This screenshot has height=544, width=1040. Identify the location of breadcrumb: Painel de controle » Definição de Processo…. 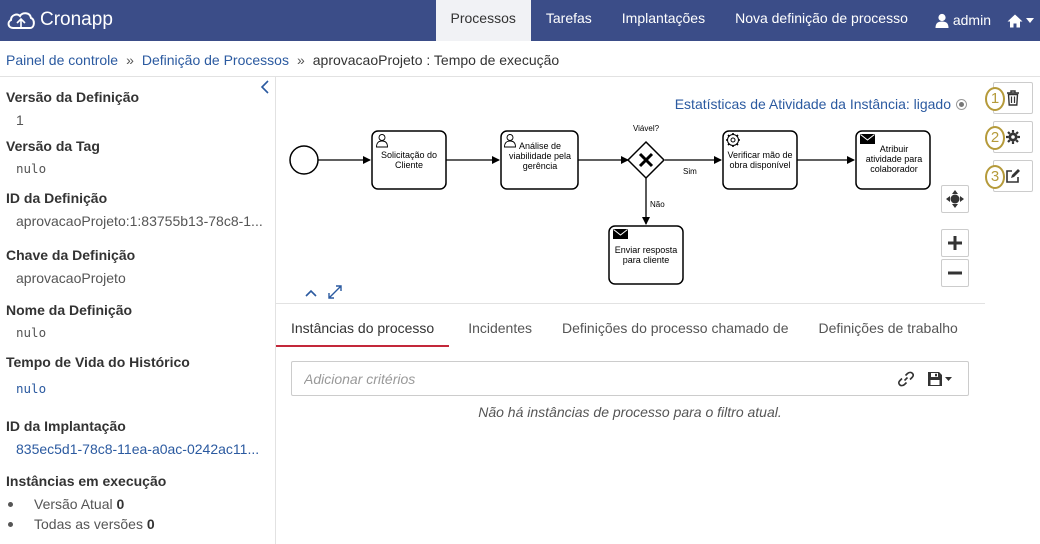
(520, 59).